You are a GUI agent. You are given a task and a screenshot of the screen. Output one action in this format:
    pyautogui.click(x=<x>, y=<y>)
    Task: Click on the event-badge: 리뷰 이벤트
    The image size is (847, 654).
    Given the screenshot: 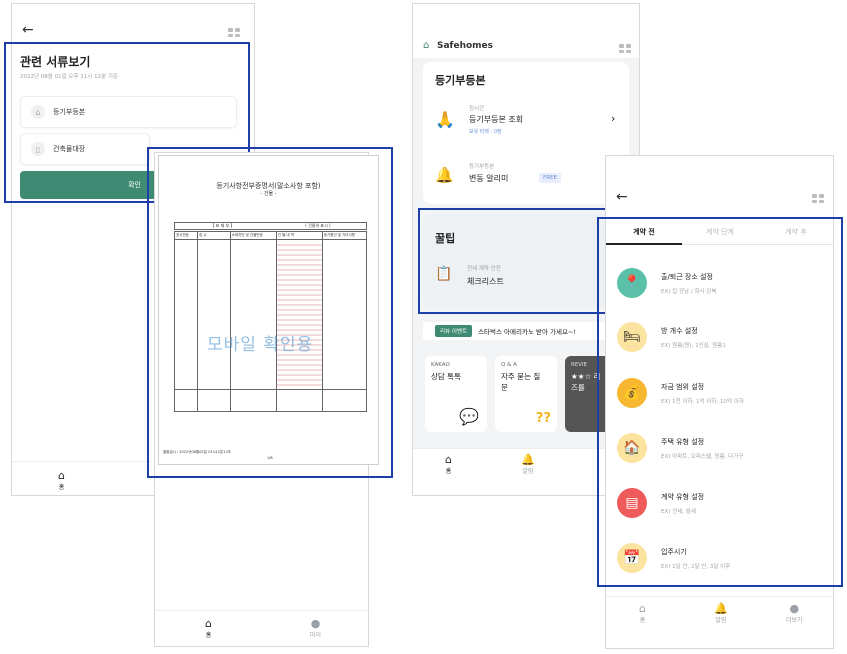 What is the action you would take?
    pyautogui.click(x=454, y=331)
    